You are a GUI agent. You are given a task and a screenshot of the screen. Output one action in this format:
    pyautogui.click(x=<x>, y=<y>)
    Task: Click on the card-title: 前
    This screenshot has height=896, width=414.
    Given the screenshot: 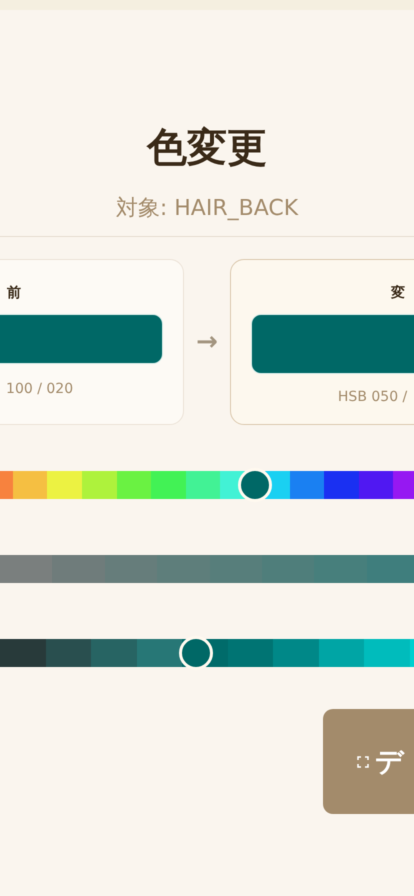 What is the action you would take?
    pyautogui.click(x=14, y=293)
    